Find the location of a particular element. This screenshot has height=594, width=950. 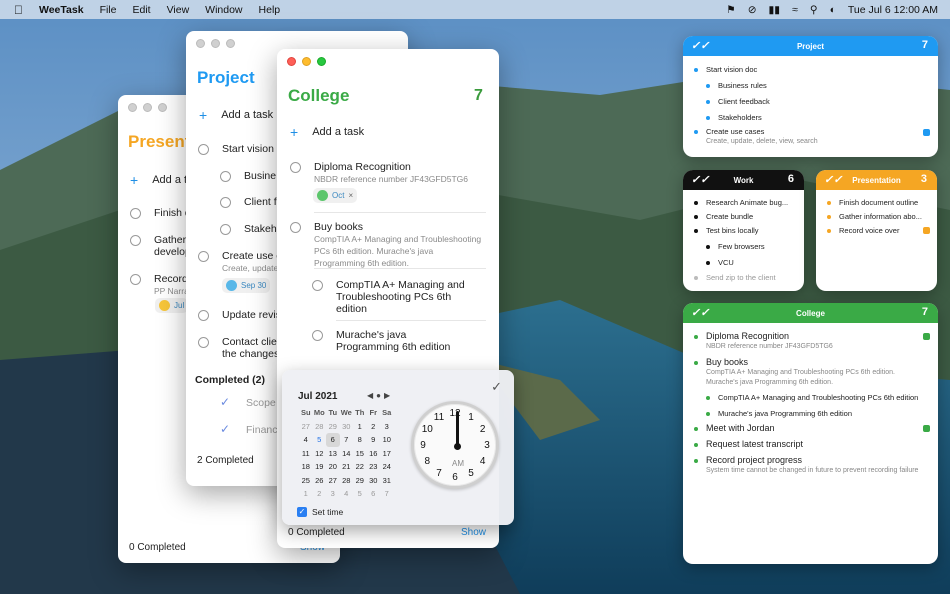

set-time-checkbox: ✓ Set time is located at coordinates (320, 512).